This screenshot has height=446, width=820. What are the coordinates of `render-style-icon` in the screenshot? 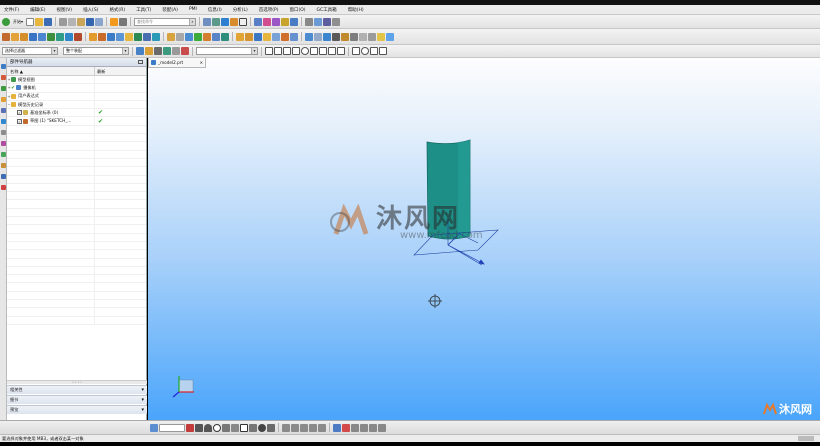 It's located at (216, 21).